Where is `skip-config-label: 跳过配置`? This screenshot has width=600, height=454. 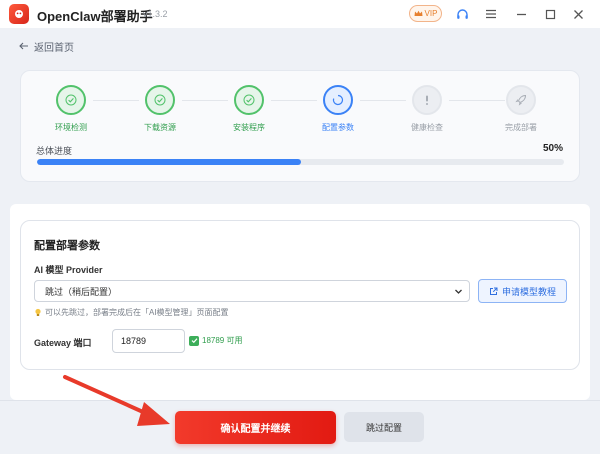 skip-config-label: 跳过配置 is located at coordinates (383, 427).